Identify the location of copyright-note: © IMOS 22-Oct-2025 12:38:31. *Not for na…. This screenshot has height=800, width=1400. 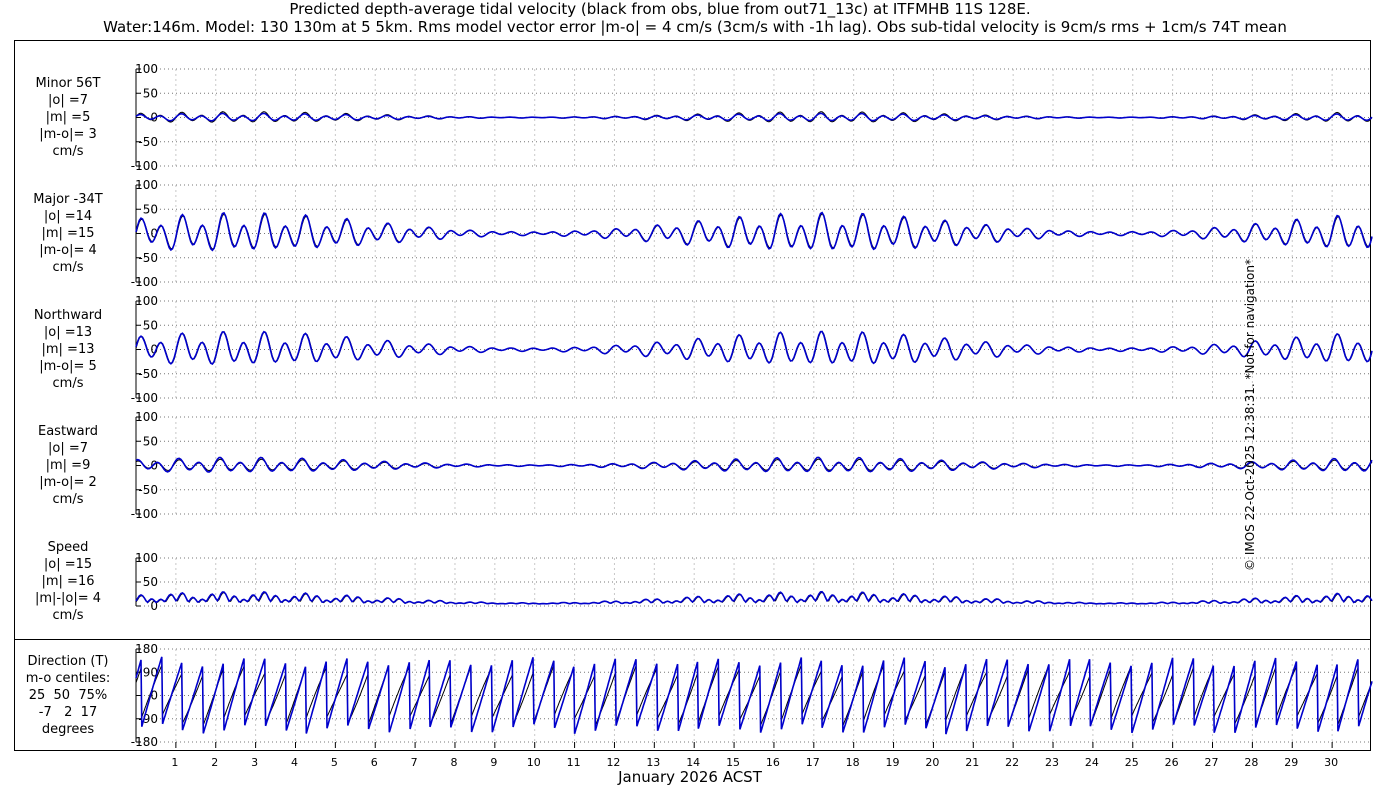
(1250, 415).